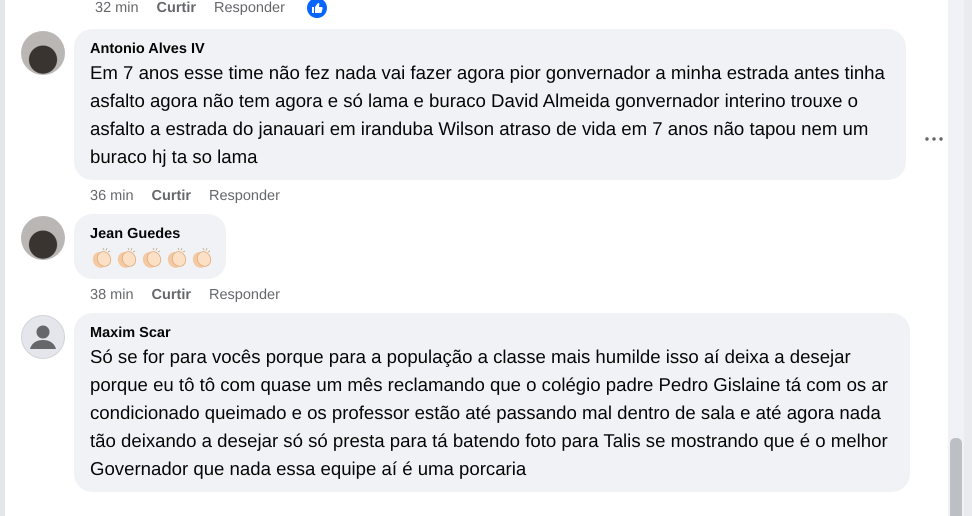 This screenshot has height=516, width=972. I want to click on comment-time: 36 min, so click(112, 196).